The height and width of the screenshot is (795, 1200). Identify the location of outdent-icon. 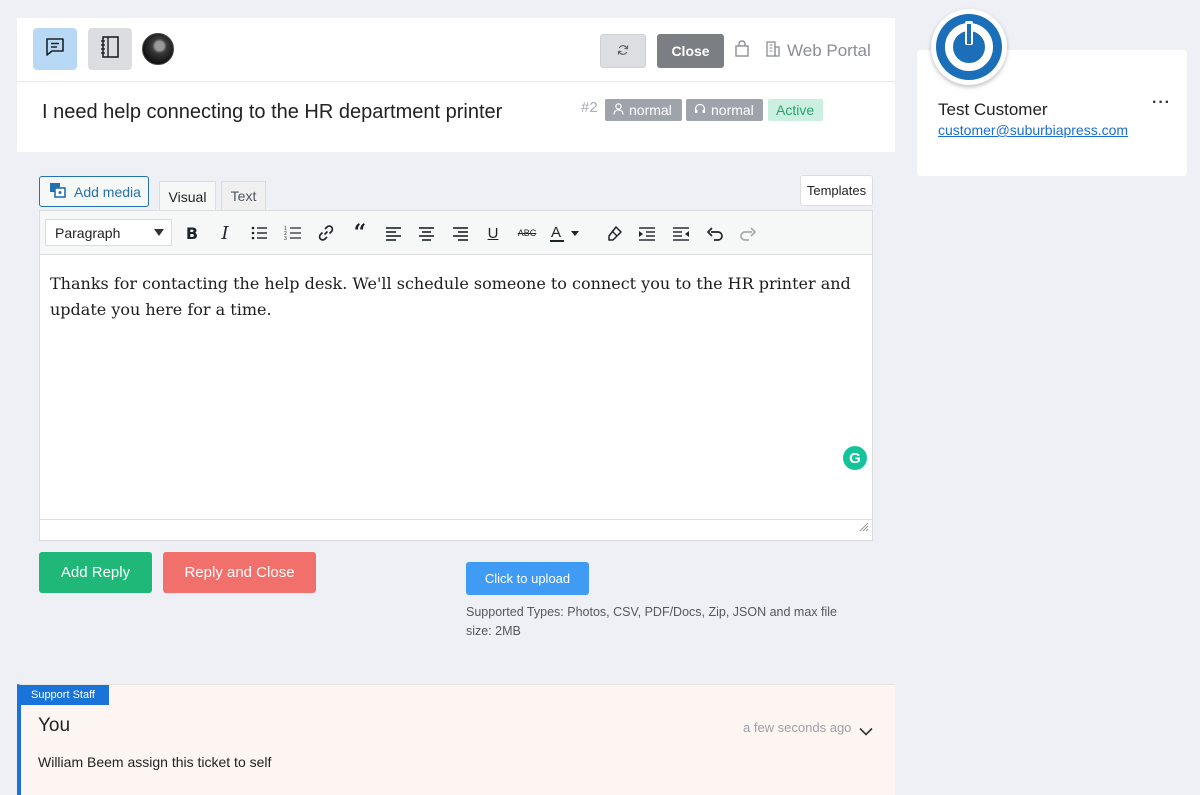
(681, 233).